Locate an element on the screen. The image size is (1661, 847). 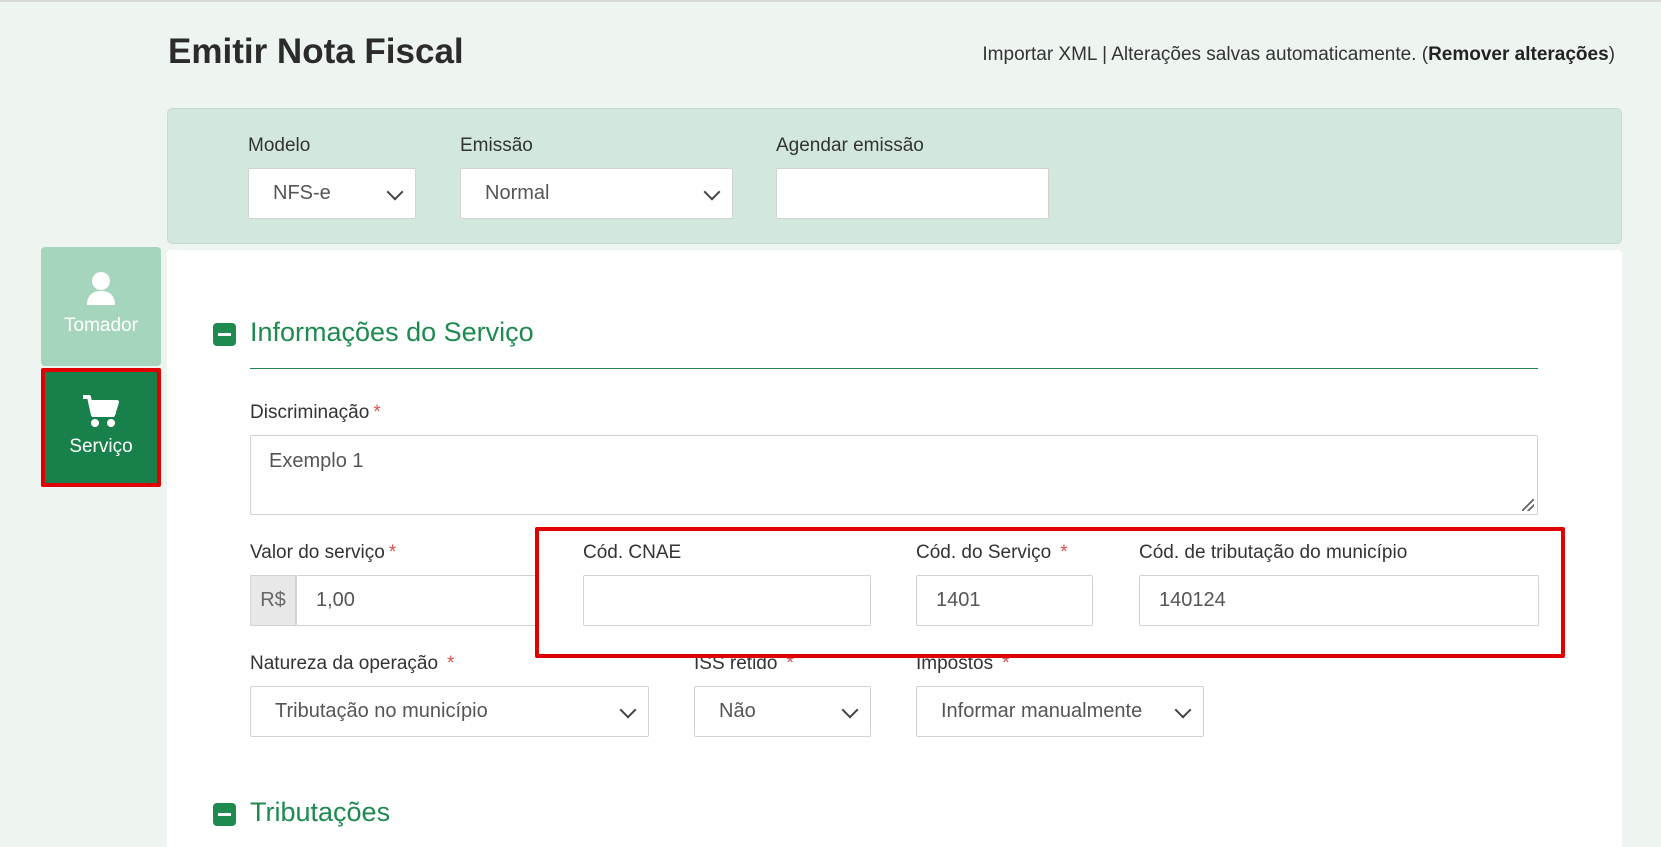
modelo-selected-value: NFS-e is located at coordinates (302, 193).